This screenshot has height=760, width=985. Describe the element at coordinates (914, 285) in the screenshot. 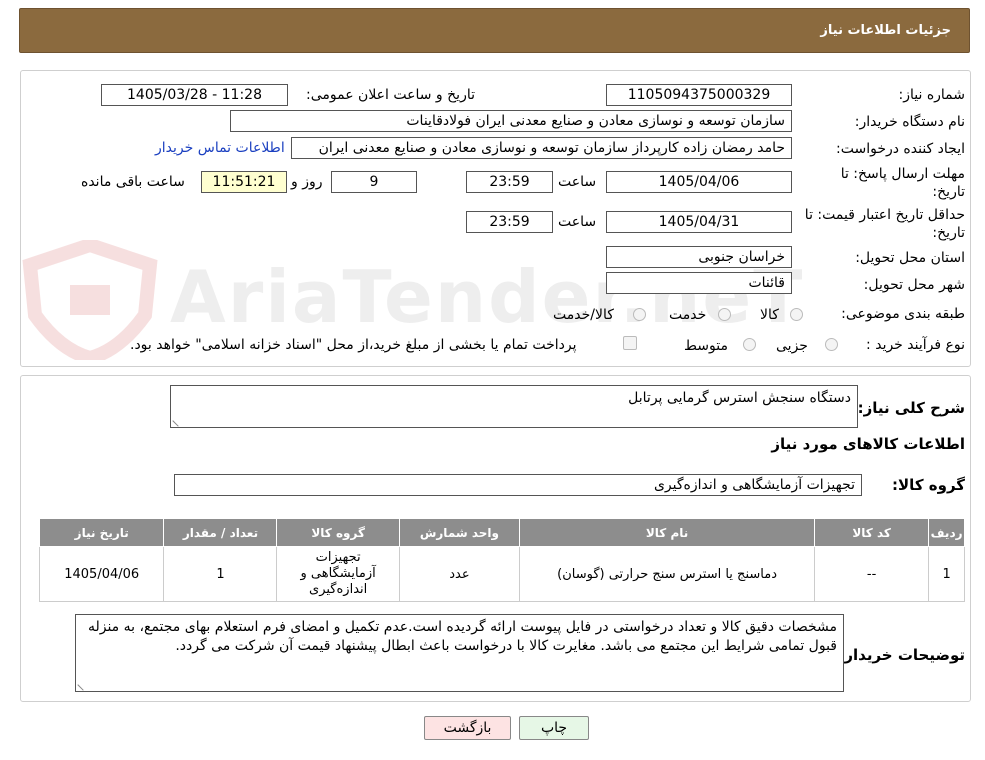

I see `delivery-city-label: شهر محل تحویل:` at that location.